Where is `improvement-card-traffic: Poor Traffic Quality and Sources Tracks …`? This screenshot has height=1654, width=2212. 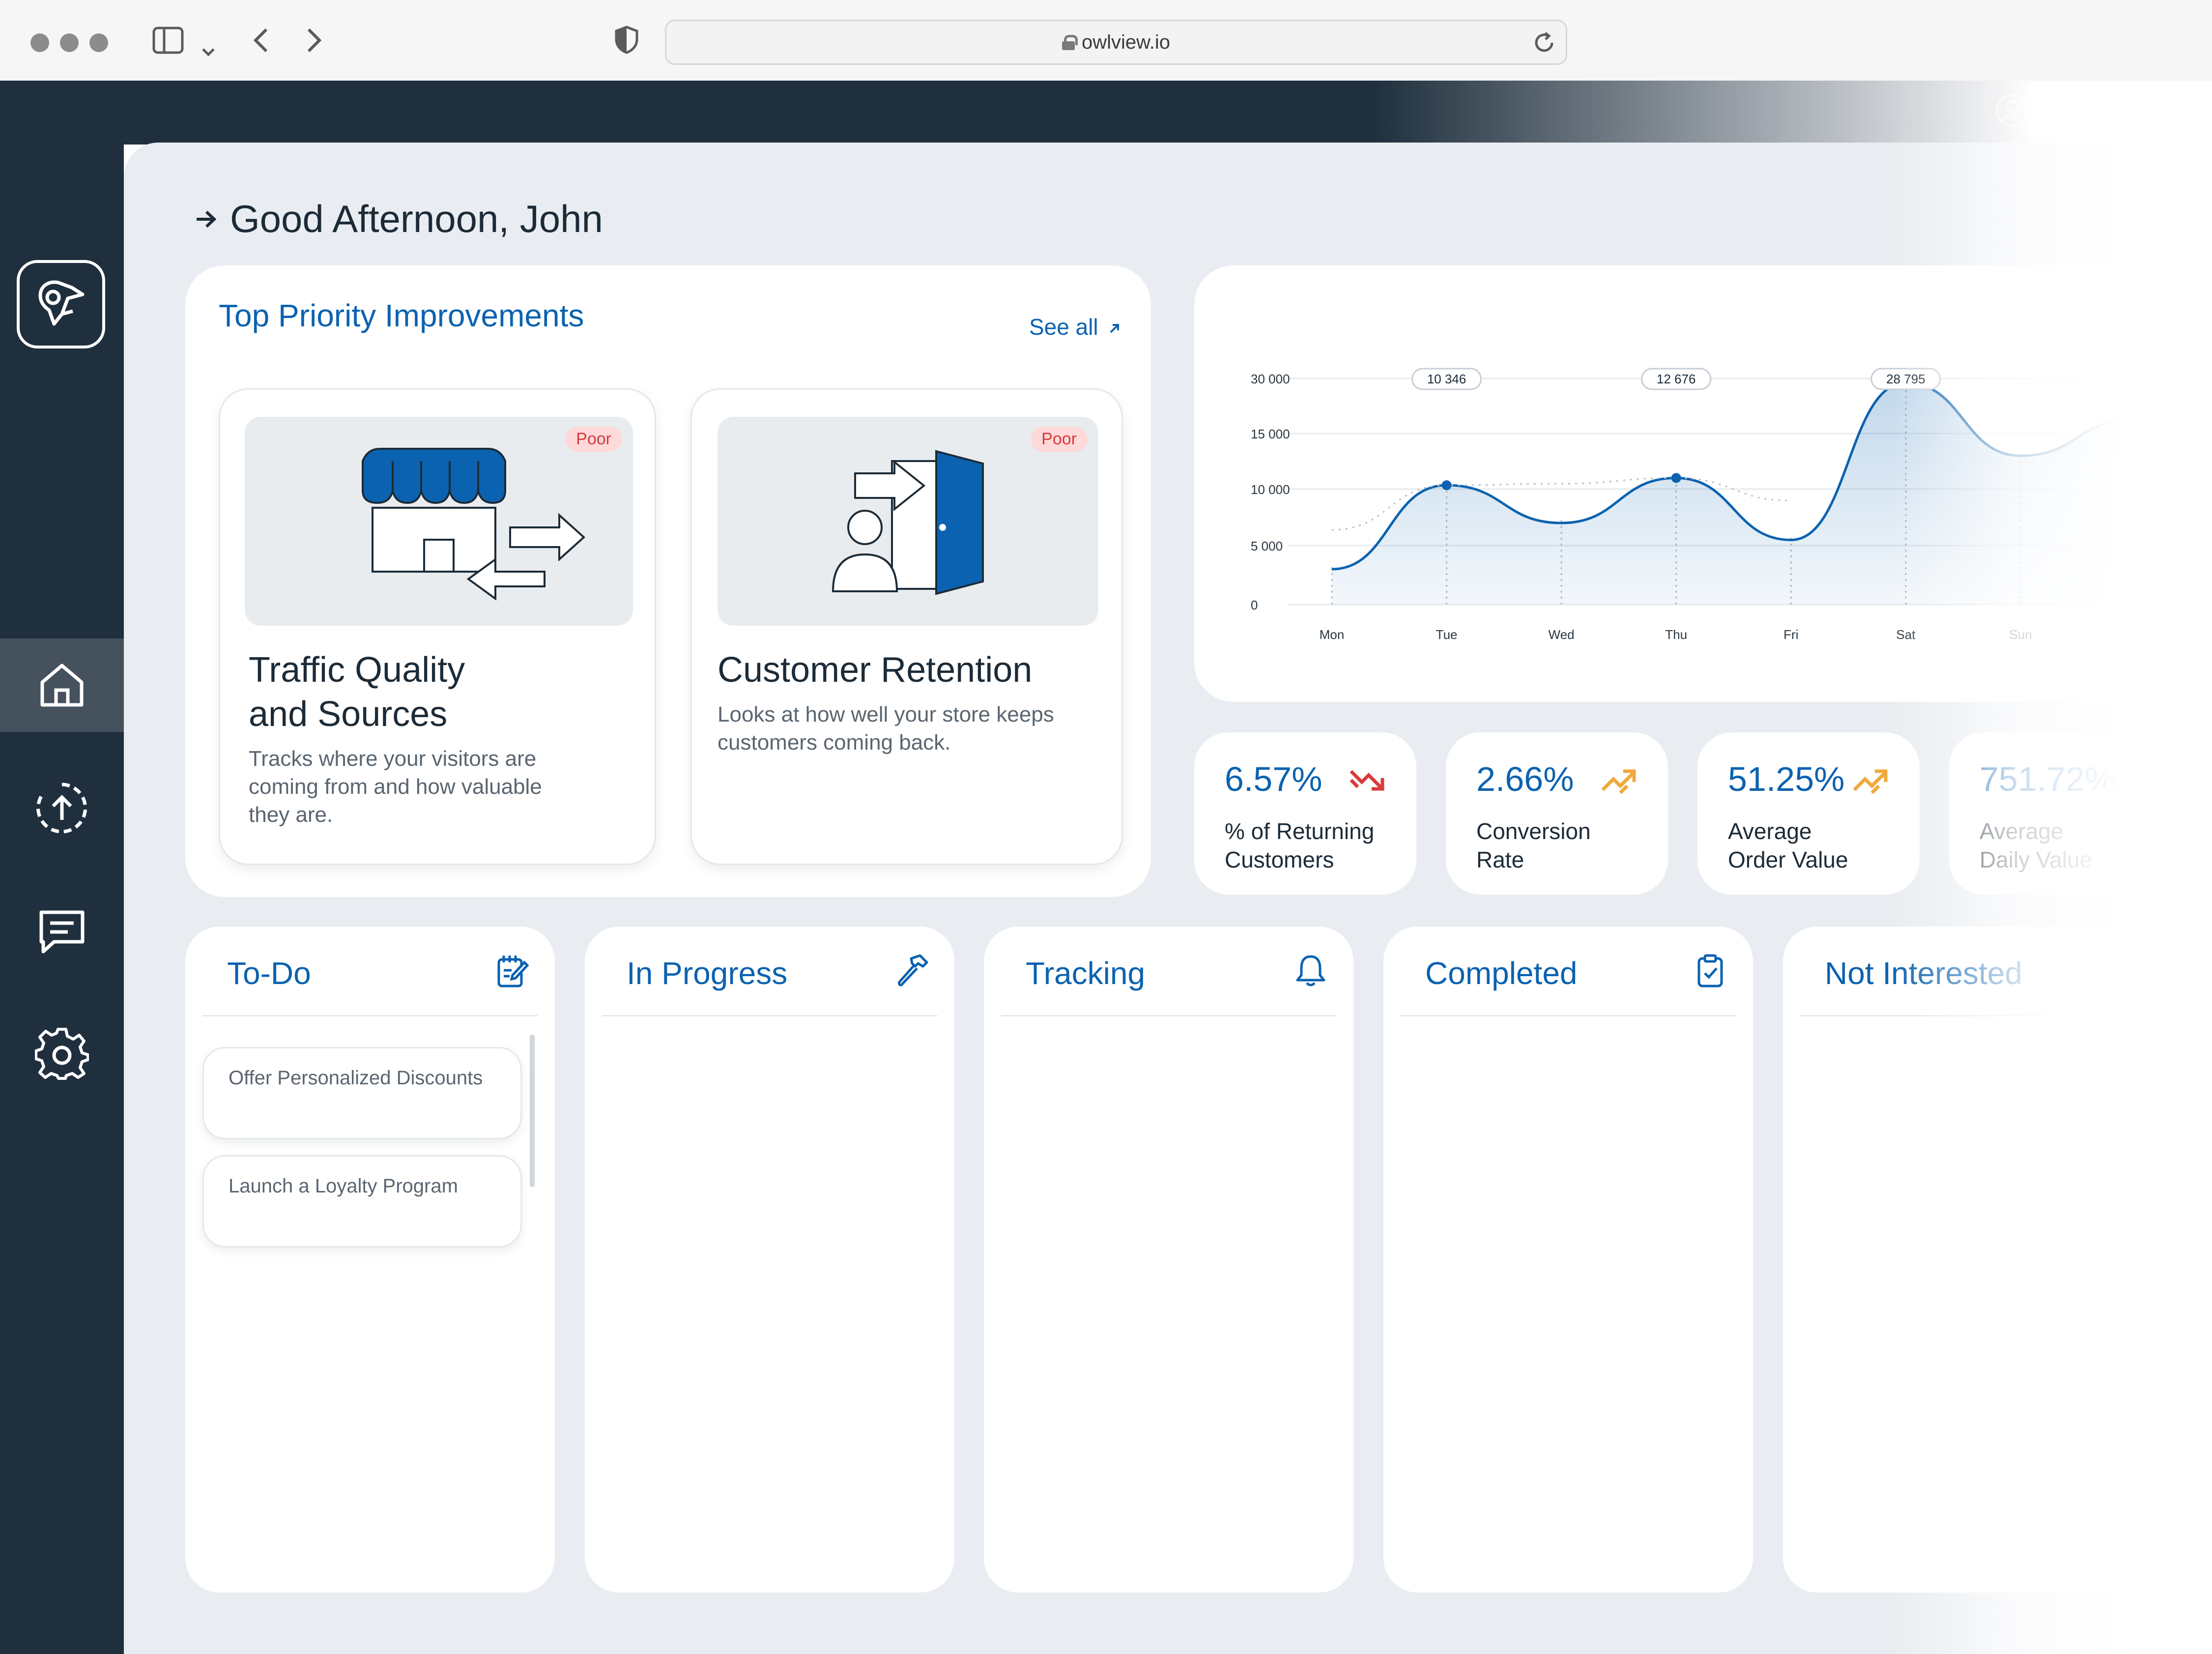 improvement-card-traffic: Poor Traffic Quality and Sources Tracks … is located at coordinates (437, 626).